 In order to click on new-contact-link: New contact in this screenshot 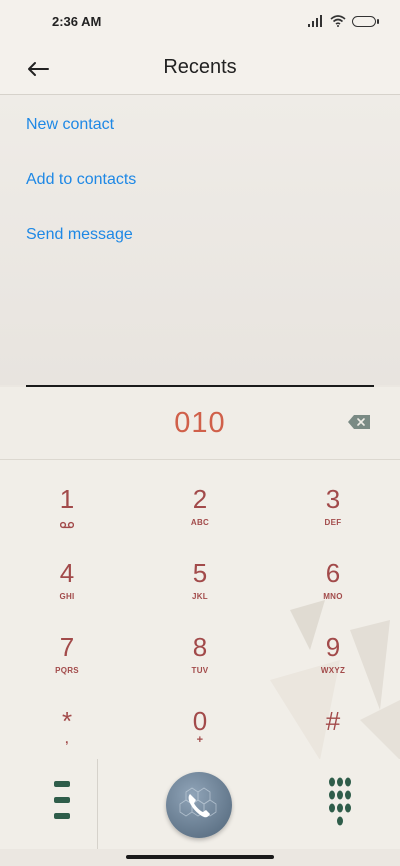, I will do `click(70, 125)`.